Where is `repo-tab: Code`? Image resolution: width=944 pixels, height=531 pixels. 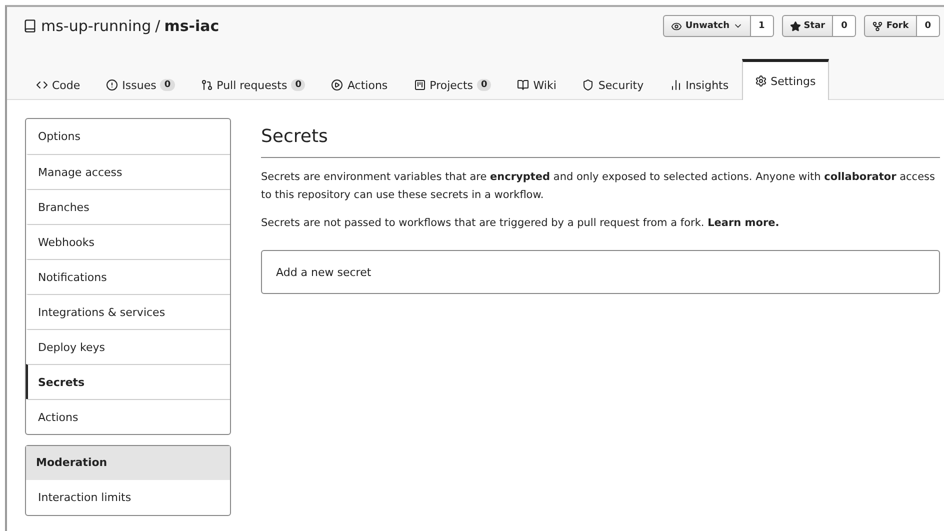
repo-tab: Code is located at coordinates (58, 83).